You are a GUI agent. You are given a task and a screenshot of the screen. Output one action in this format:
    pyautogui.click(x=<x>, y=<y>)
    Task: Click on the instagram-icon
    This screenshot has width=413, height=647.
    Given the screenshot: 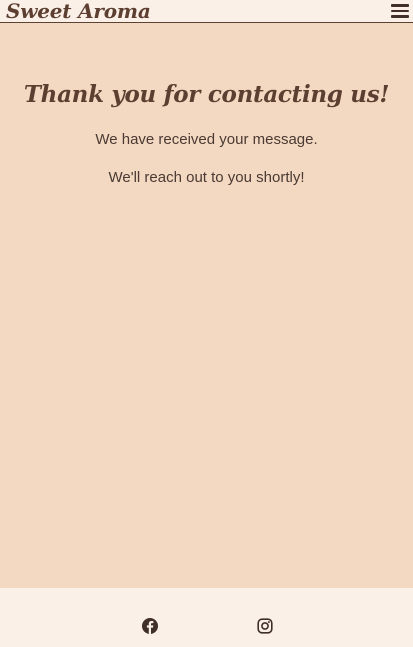 What is the action you would take?
    pyautogui.click(x=265, y=626)
    